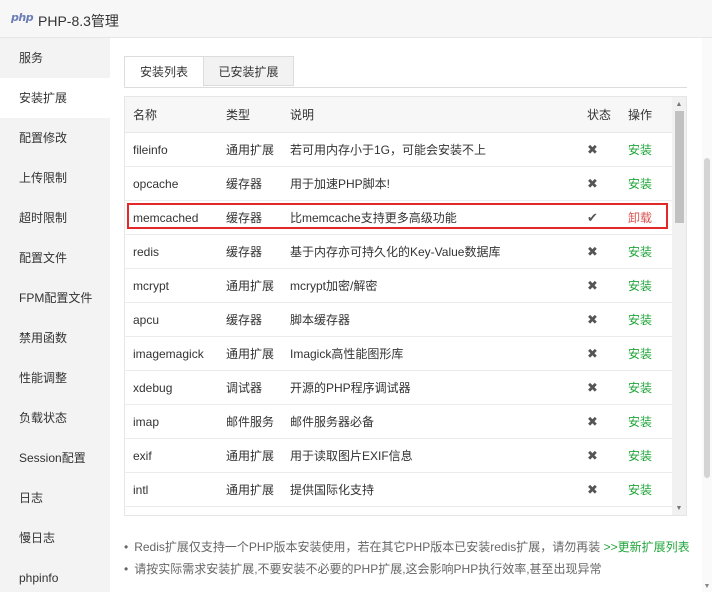  I want to click on sidebar-item-upload-limit: 上传限制, so click(55, 178).